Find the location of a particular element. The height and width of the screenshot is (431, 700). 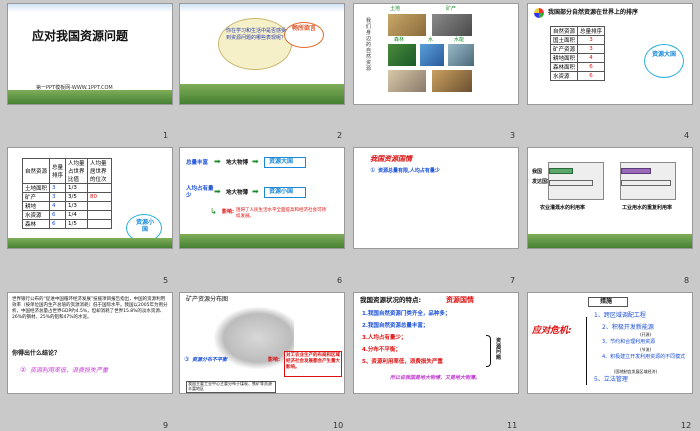

table-header: 人均量占世界比值 is located at coordinates (77, 171).